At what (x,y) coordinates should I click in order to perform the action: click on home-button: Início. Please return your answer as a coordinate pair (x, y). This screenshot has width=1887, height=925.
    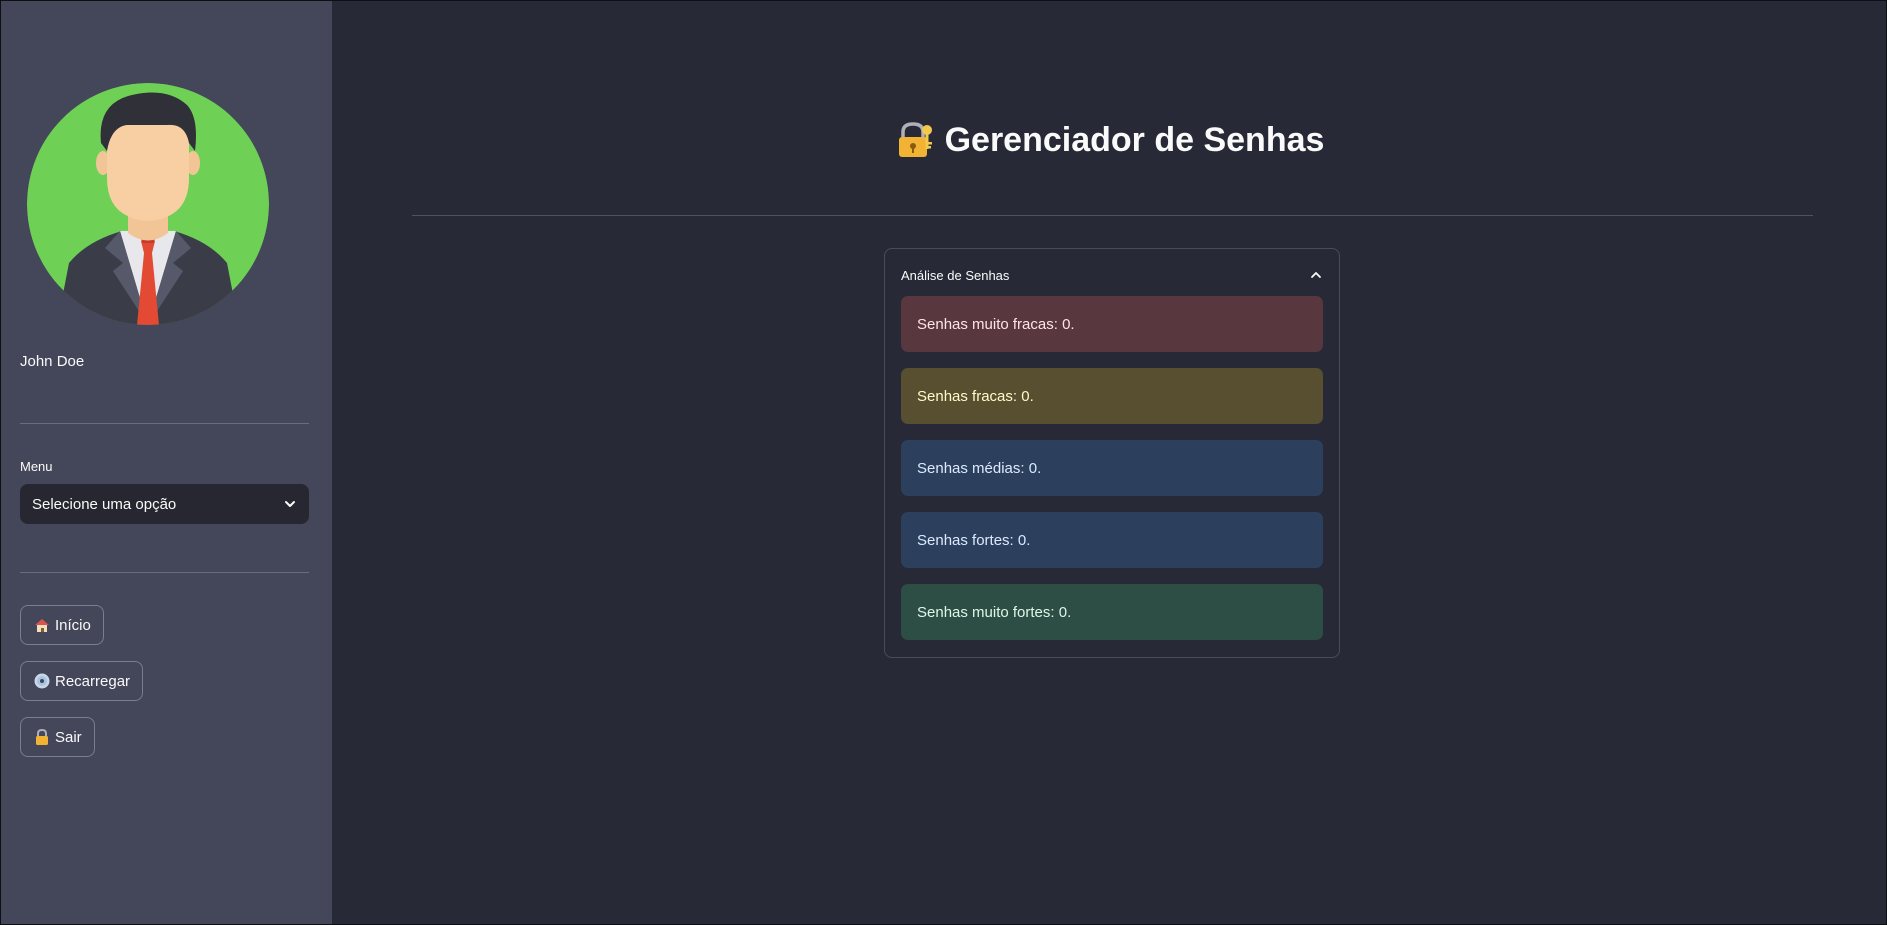
    Looking at the image, I should click on (62, 625).